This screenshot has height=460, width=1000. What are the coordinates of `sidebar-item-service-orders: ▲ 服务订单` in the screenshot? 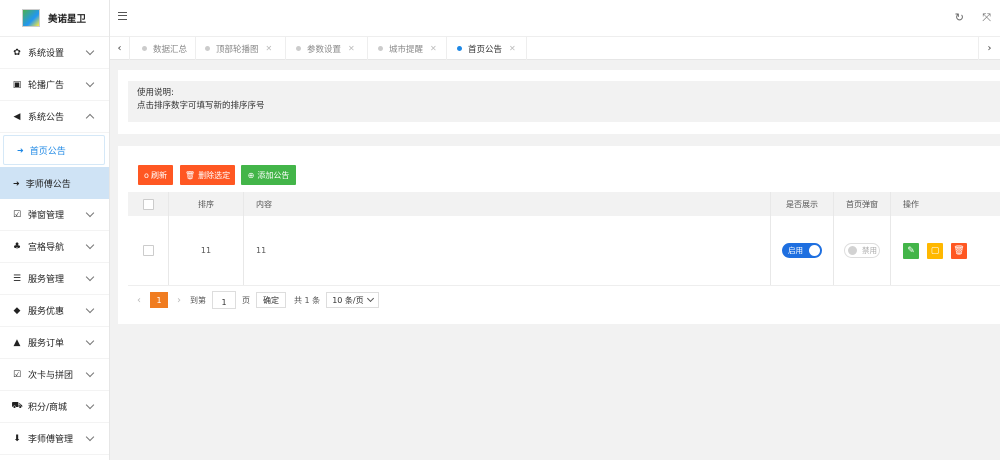 It's located at (54, 343).